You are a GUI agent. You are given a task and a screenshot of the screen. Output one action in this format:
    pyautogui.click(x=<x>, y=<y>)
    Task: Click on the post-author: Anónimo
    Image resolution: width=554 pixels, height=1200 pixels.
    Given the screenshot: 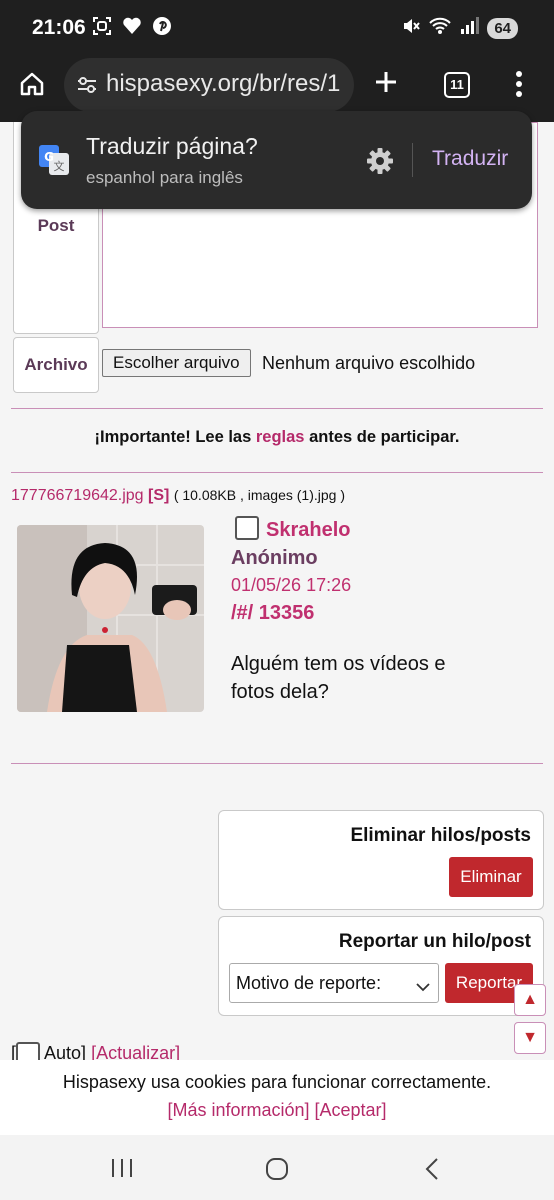 What is the action you would take?
    pyautogui.click(x=274, y=558)
    